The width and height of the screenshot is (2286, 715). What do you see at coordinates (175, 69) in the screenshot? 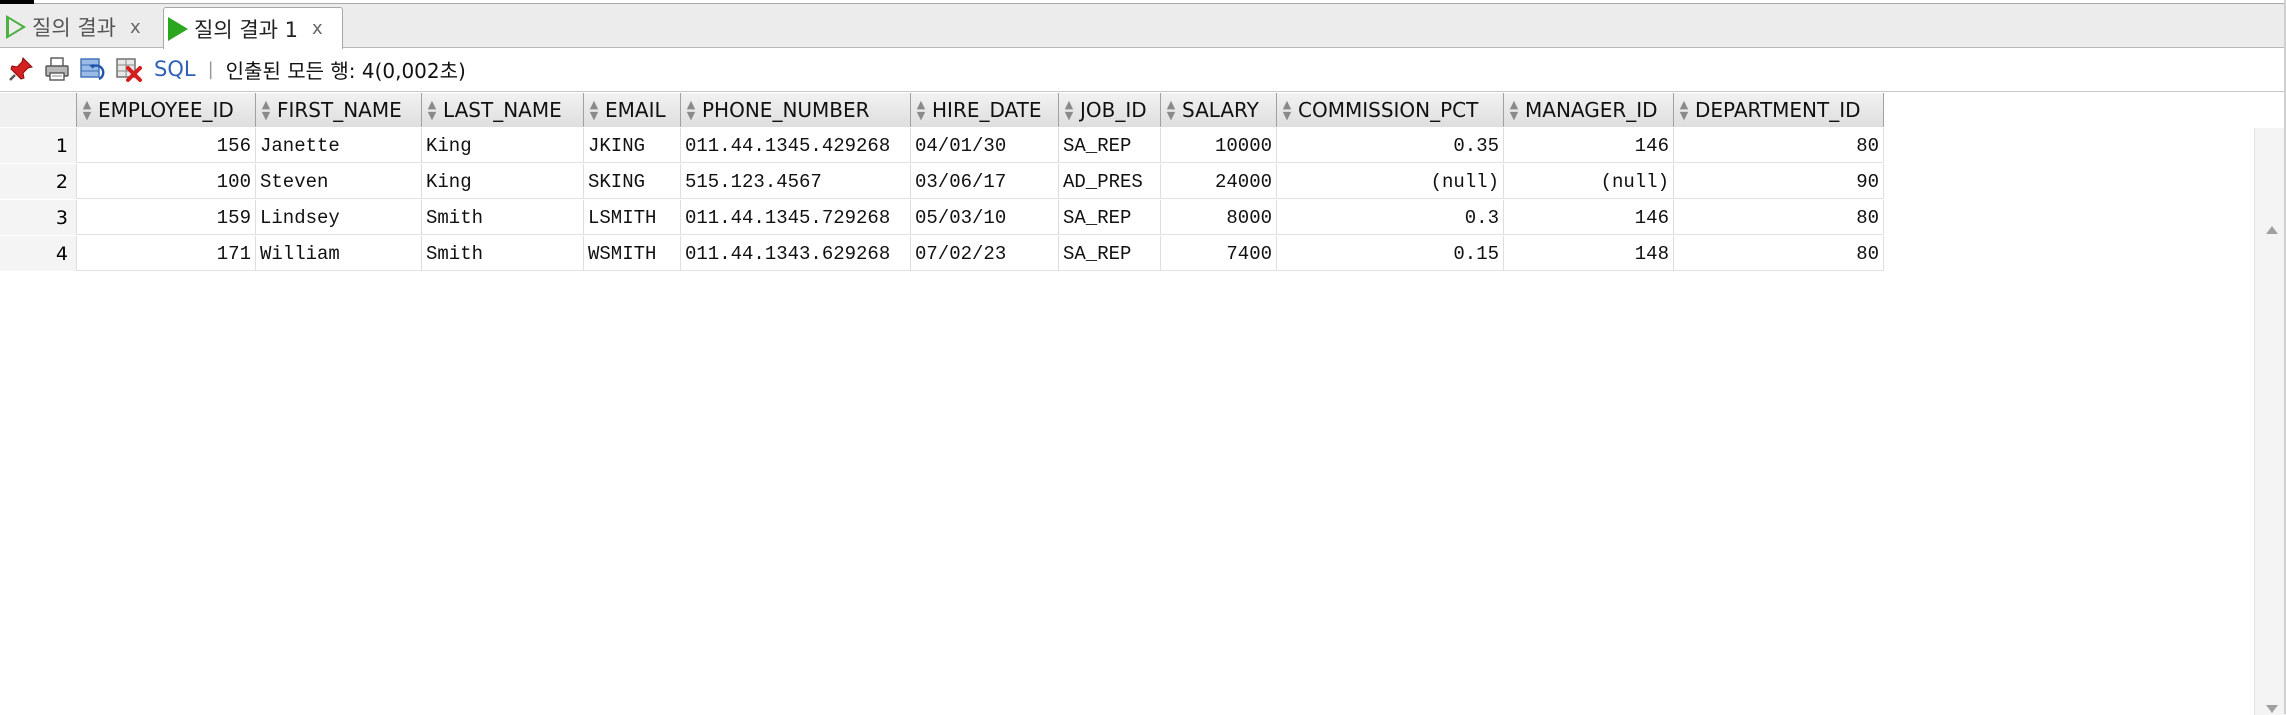
I see `sql-button: SQL` at bounding box center [175, 69].